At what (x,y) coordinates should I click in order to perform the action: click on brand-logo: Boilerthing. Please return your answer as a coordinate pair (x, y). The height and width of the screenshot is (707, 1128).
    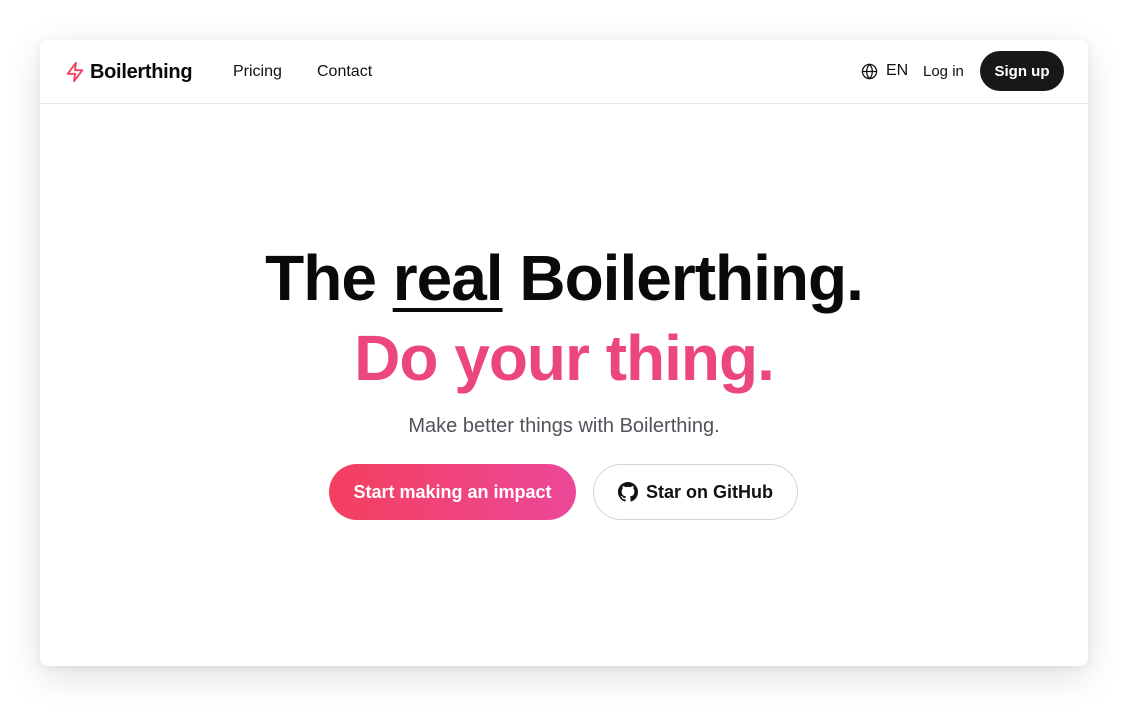
    Looking at the image, I should click on (128, 72).